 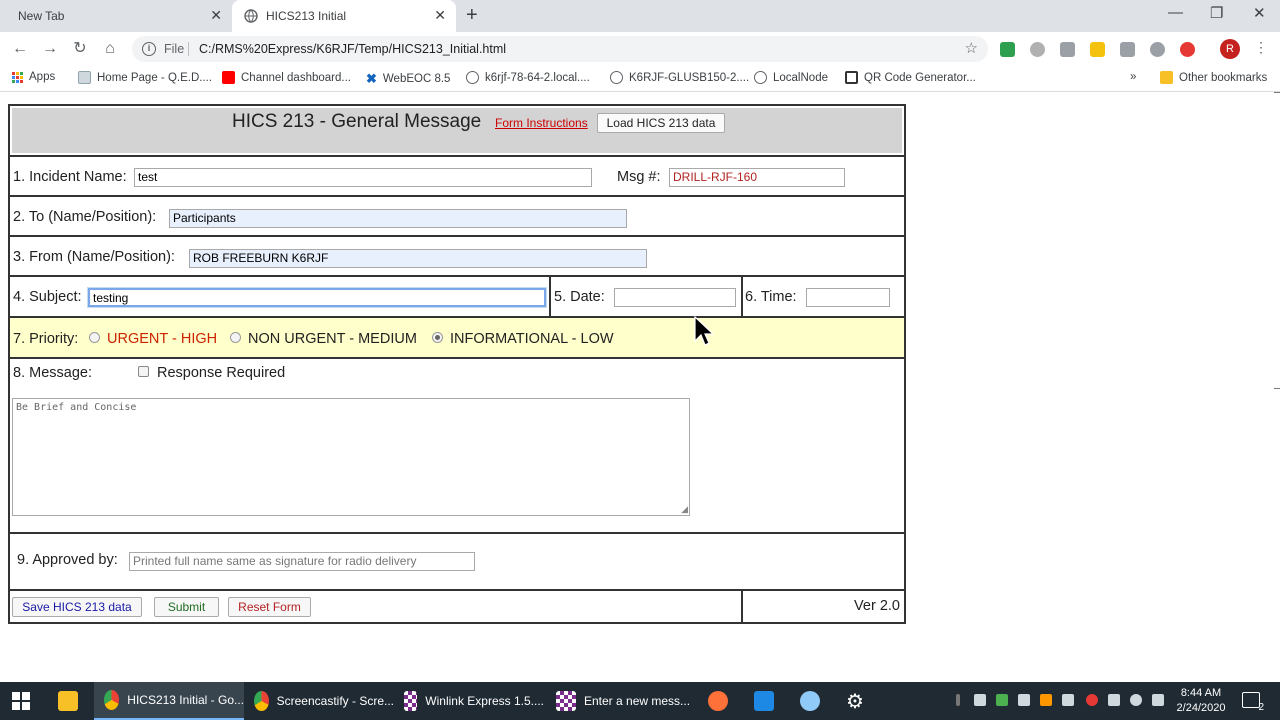 I want to click on settings-gear-icon: ⚙, so click(x=855, y=701).